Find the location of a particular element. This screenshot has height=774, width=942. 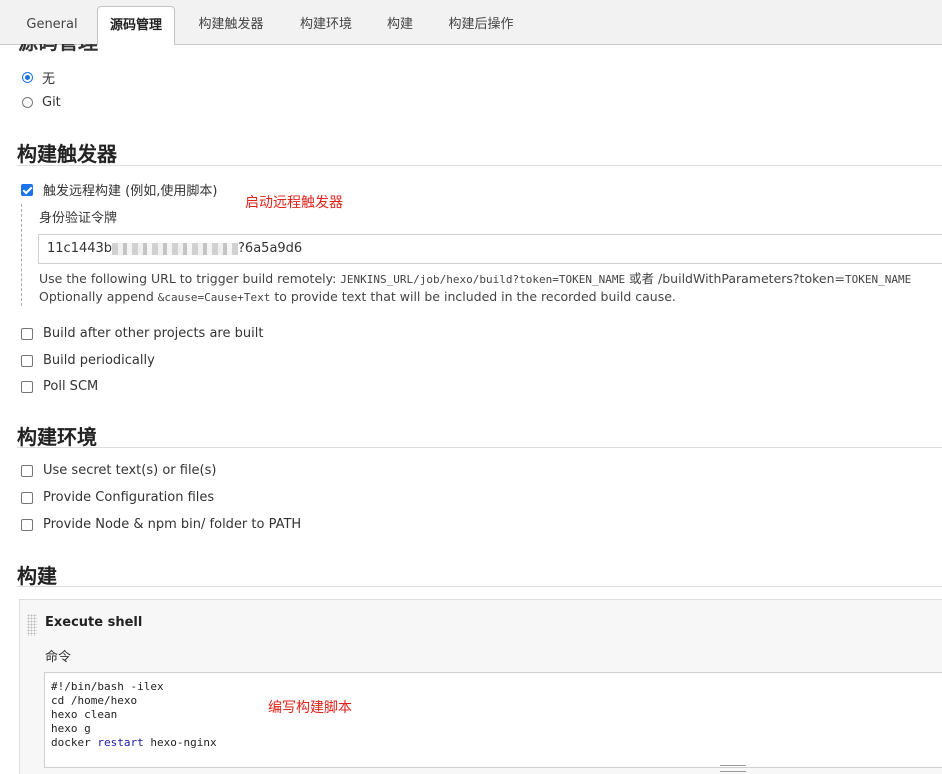

script-token: docker is located at coordinates (71, 742).